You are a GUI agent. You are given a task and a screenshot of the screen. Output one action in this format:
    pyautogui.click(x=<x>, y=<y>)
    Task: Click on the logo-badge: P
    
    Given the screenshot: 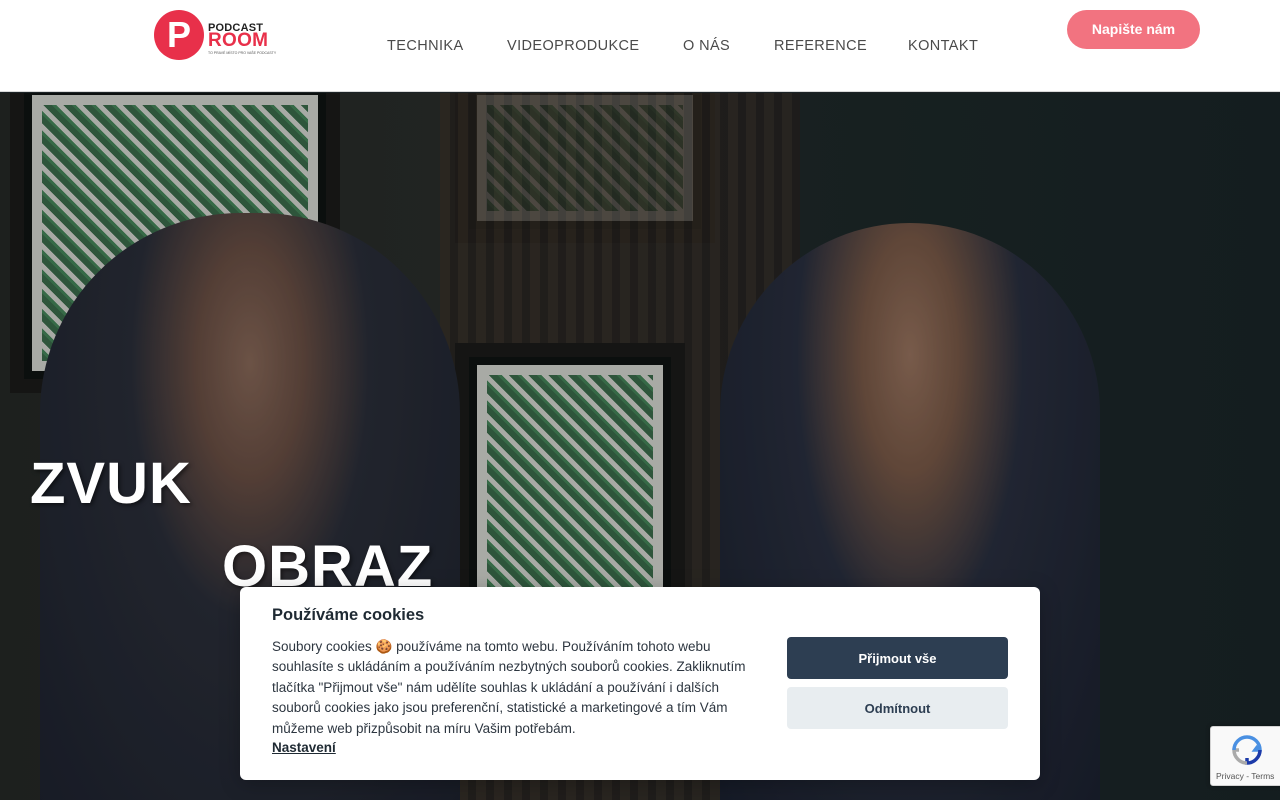 What is the action you would take?
    pyautogui.click(x=179, y=35)
    